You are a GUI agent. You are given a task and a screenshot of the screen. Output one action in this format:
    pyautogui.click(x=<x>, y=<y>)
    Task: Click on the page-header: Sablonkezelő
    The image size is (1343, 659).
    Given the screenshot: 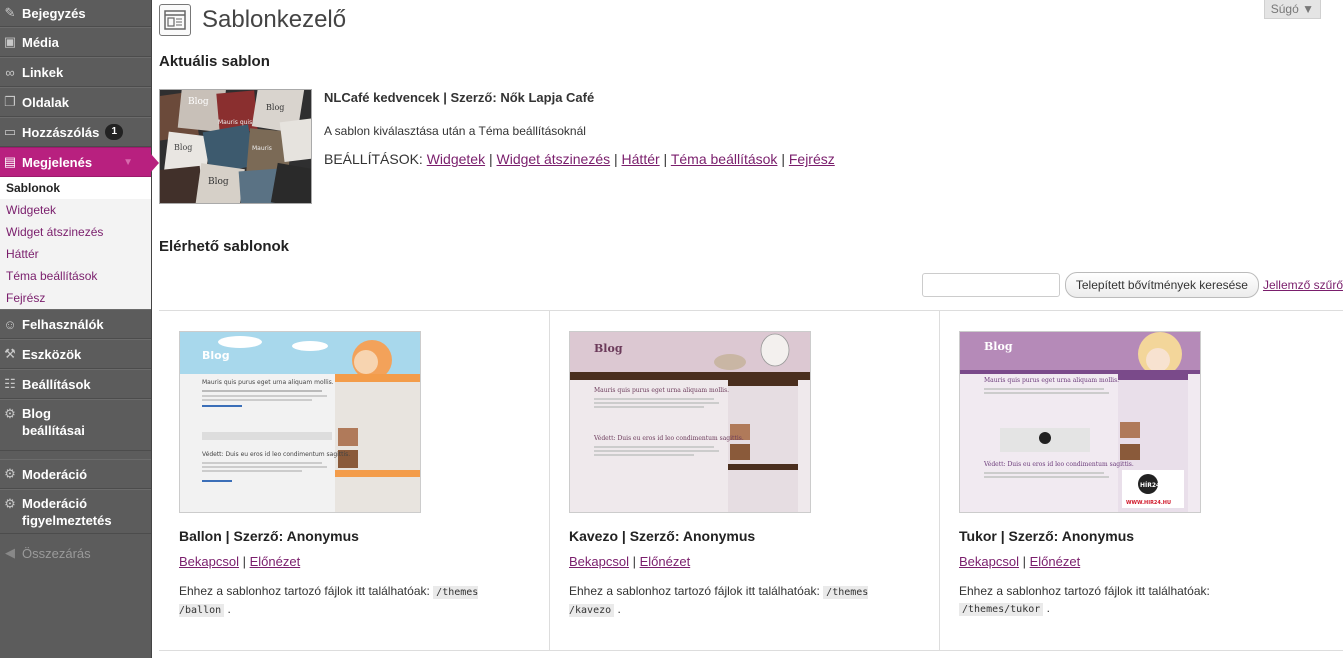 What is the action you would take?
    pyautogui.click(x=252, y=20)
    